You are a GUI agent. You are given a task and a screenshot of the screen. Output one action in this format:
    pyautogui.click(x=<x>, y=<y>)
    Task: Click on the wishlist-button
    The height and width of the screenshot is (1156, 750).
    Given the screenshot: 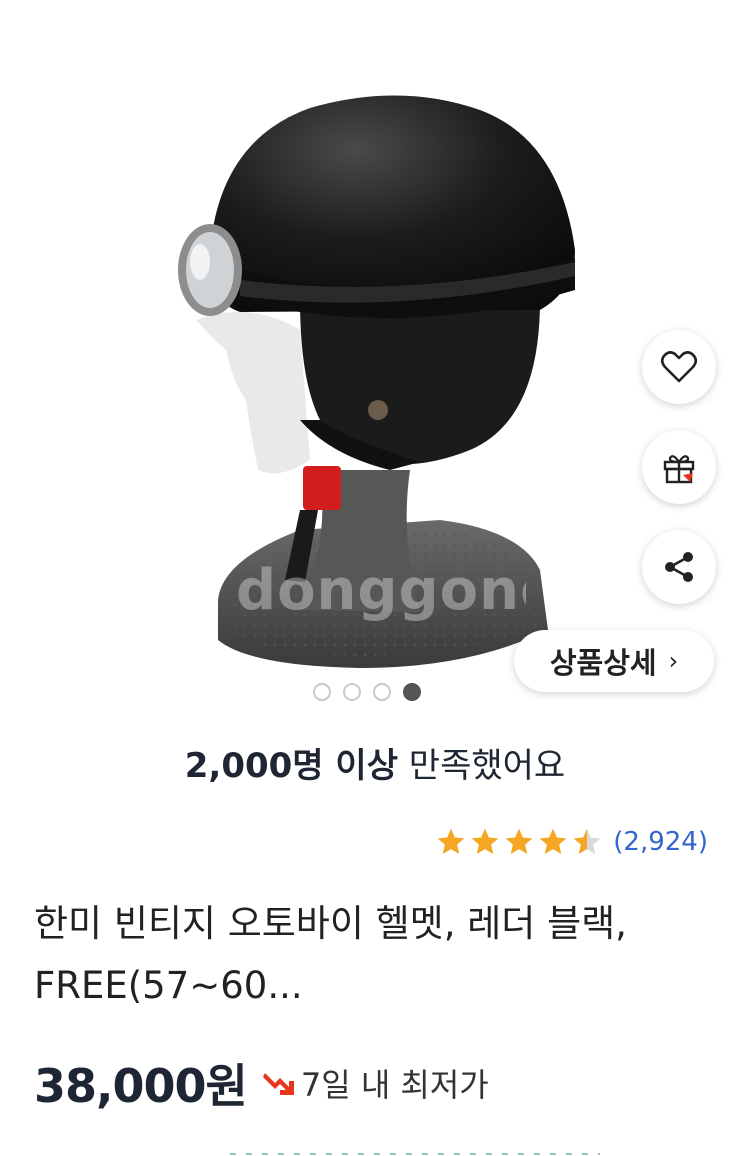 What is the action you would take?
    pyautogui.click(x=679, y=367)
    